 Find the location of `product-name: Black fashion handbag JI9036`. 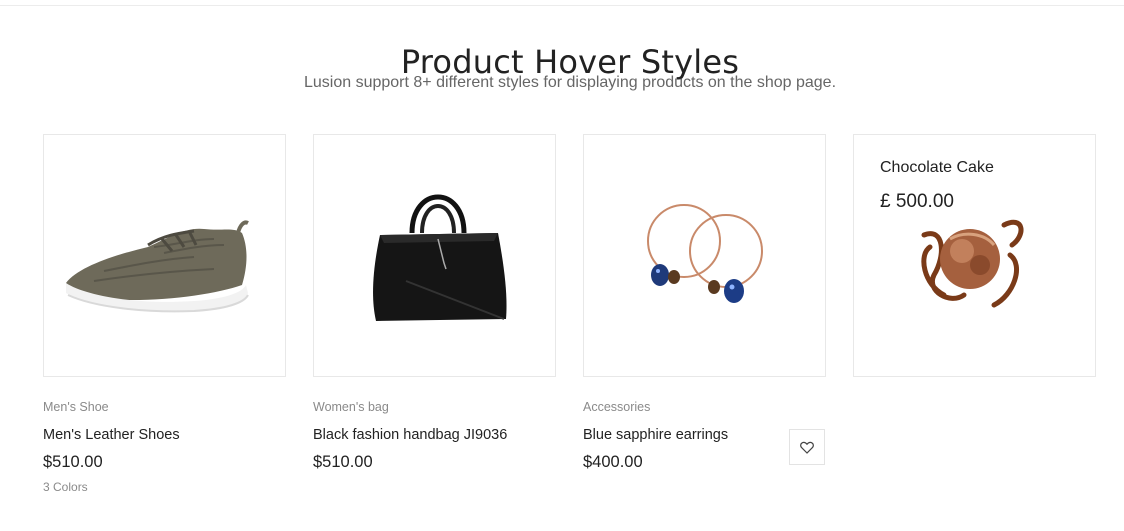

product-name: Black fashion handbag JI9036 is located at coordinates (434, 435).